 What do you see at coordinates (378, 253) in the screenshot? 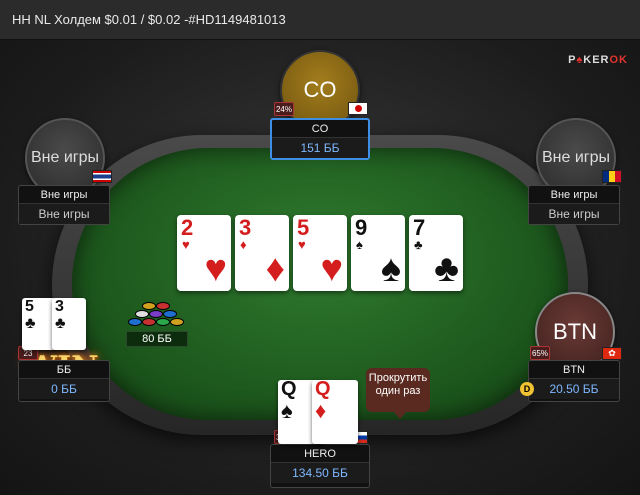
I see `board-card: 9 ♠ ♠` at bounding box center [378, 253].